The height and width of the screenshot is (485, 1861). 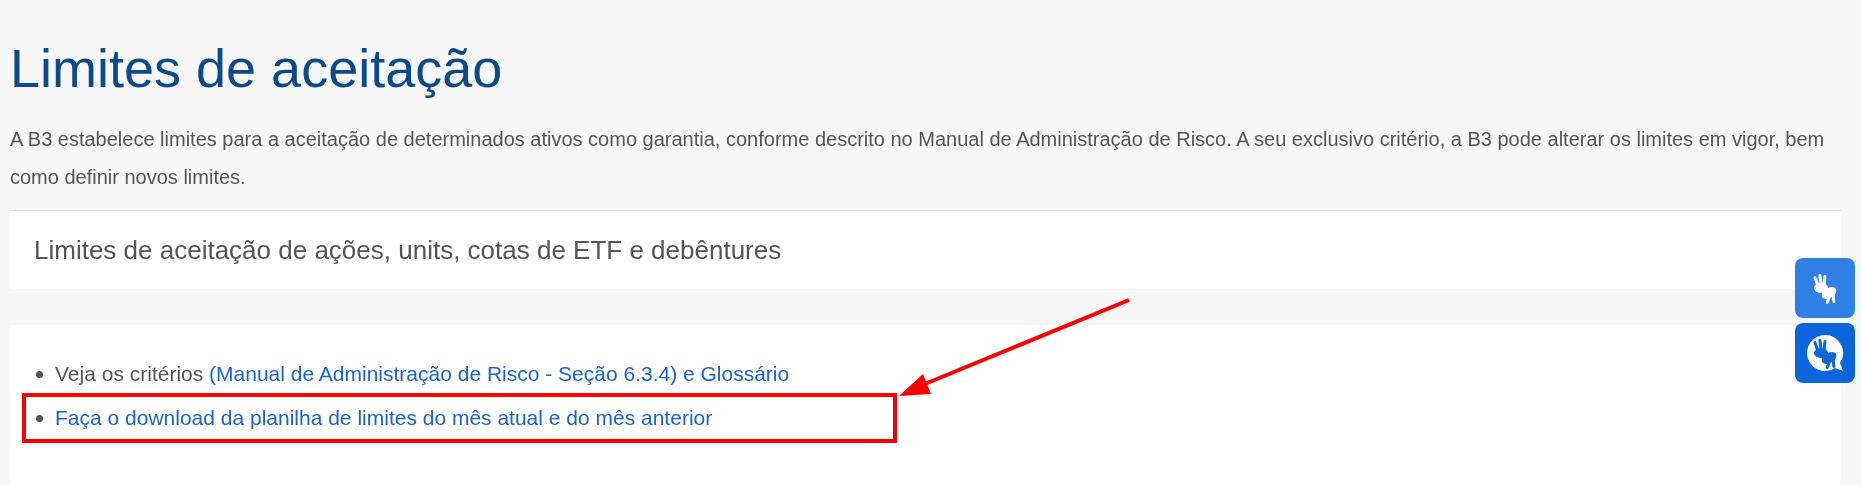 What do you see at coordinates (384, 417) in the screenshot?
I see `document-link: Faça o download da planilha de limites do mês atual e do mês anterior` at bounding box center [384, 417].